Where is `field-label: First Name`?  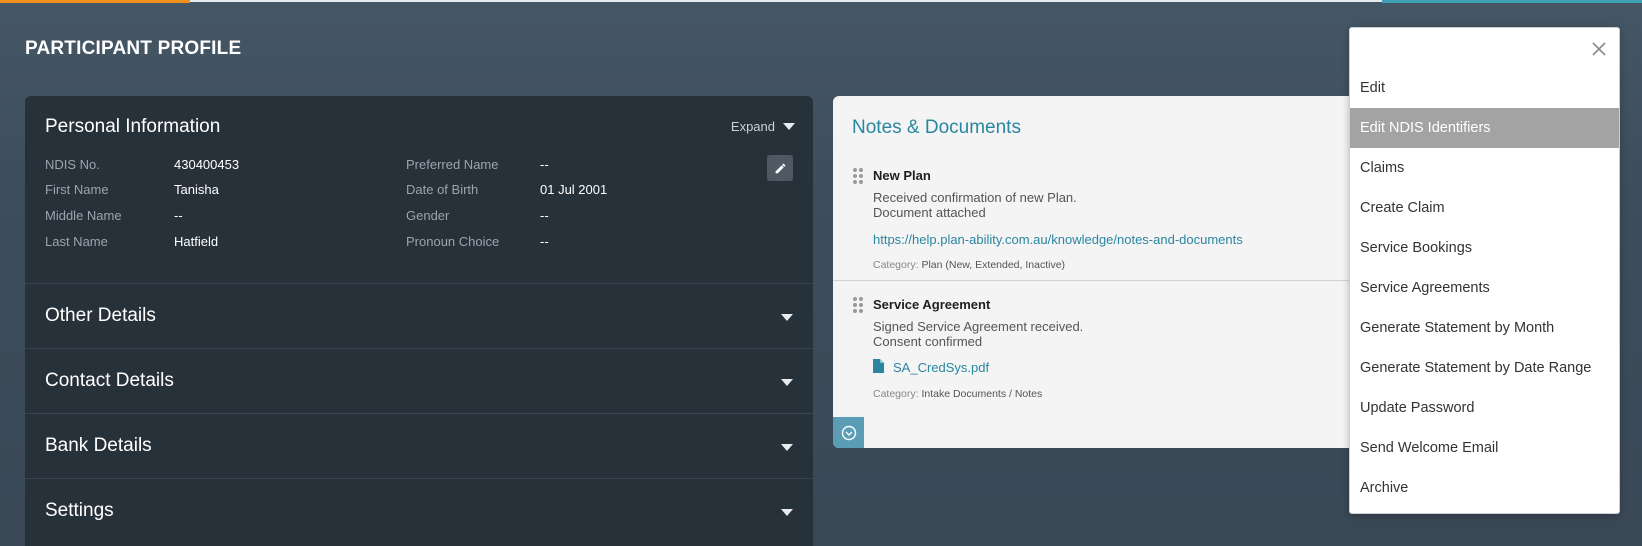
field-label: First Name is located at coordinates (77, 189).